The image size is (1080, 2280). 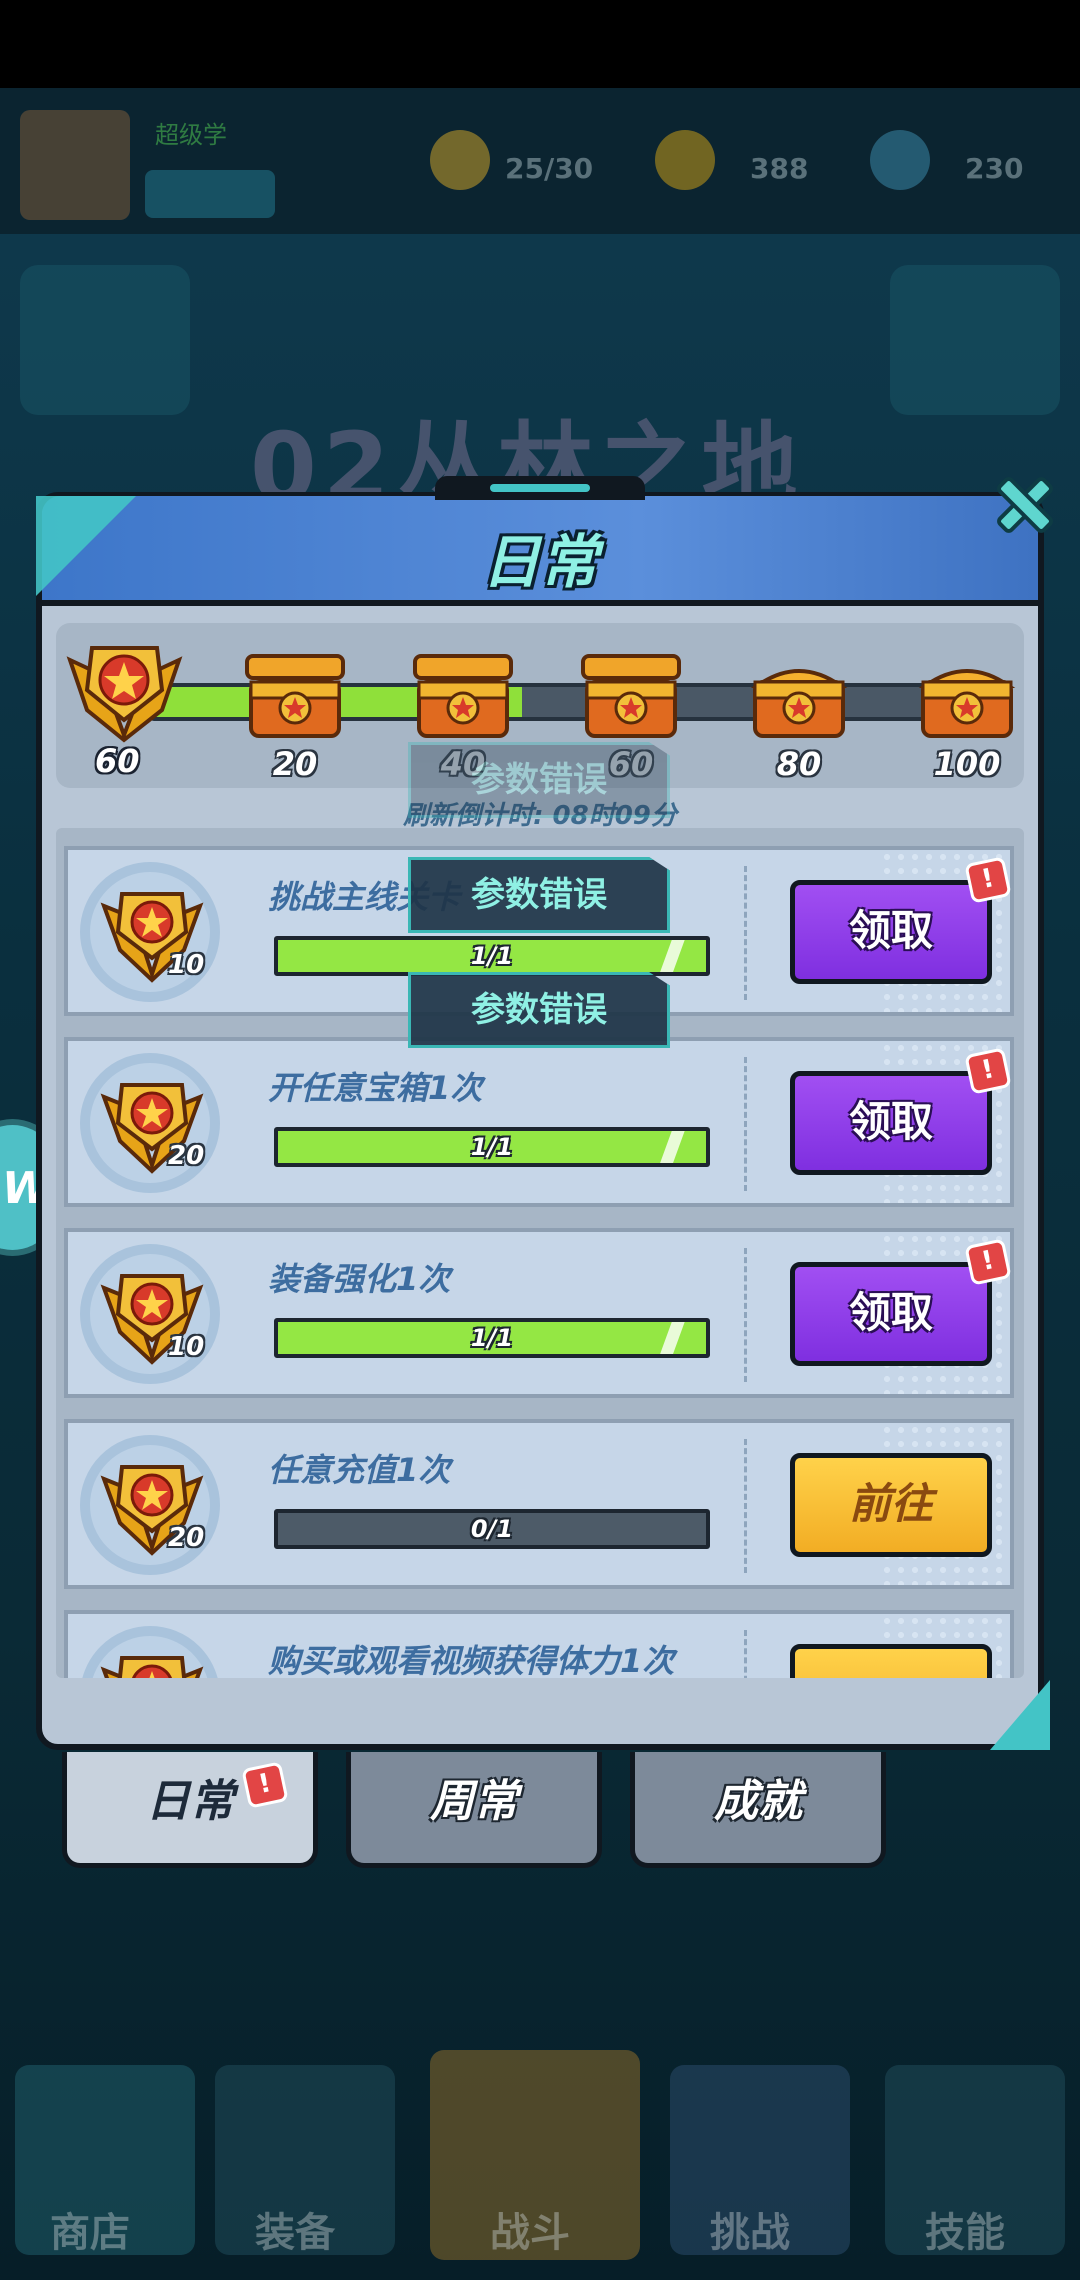 I want to click on player-name: 超级学, so click(x=191, y=135).